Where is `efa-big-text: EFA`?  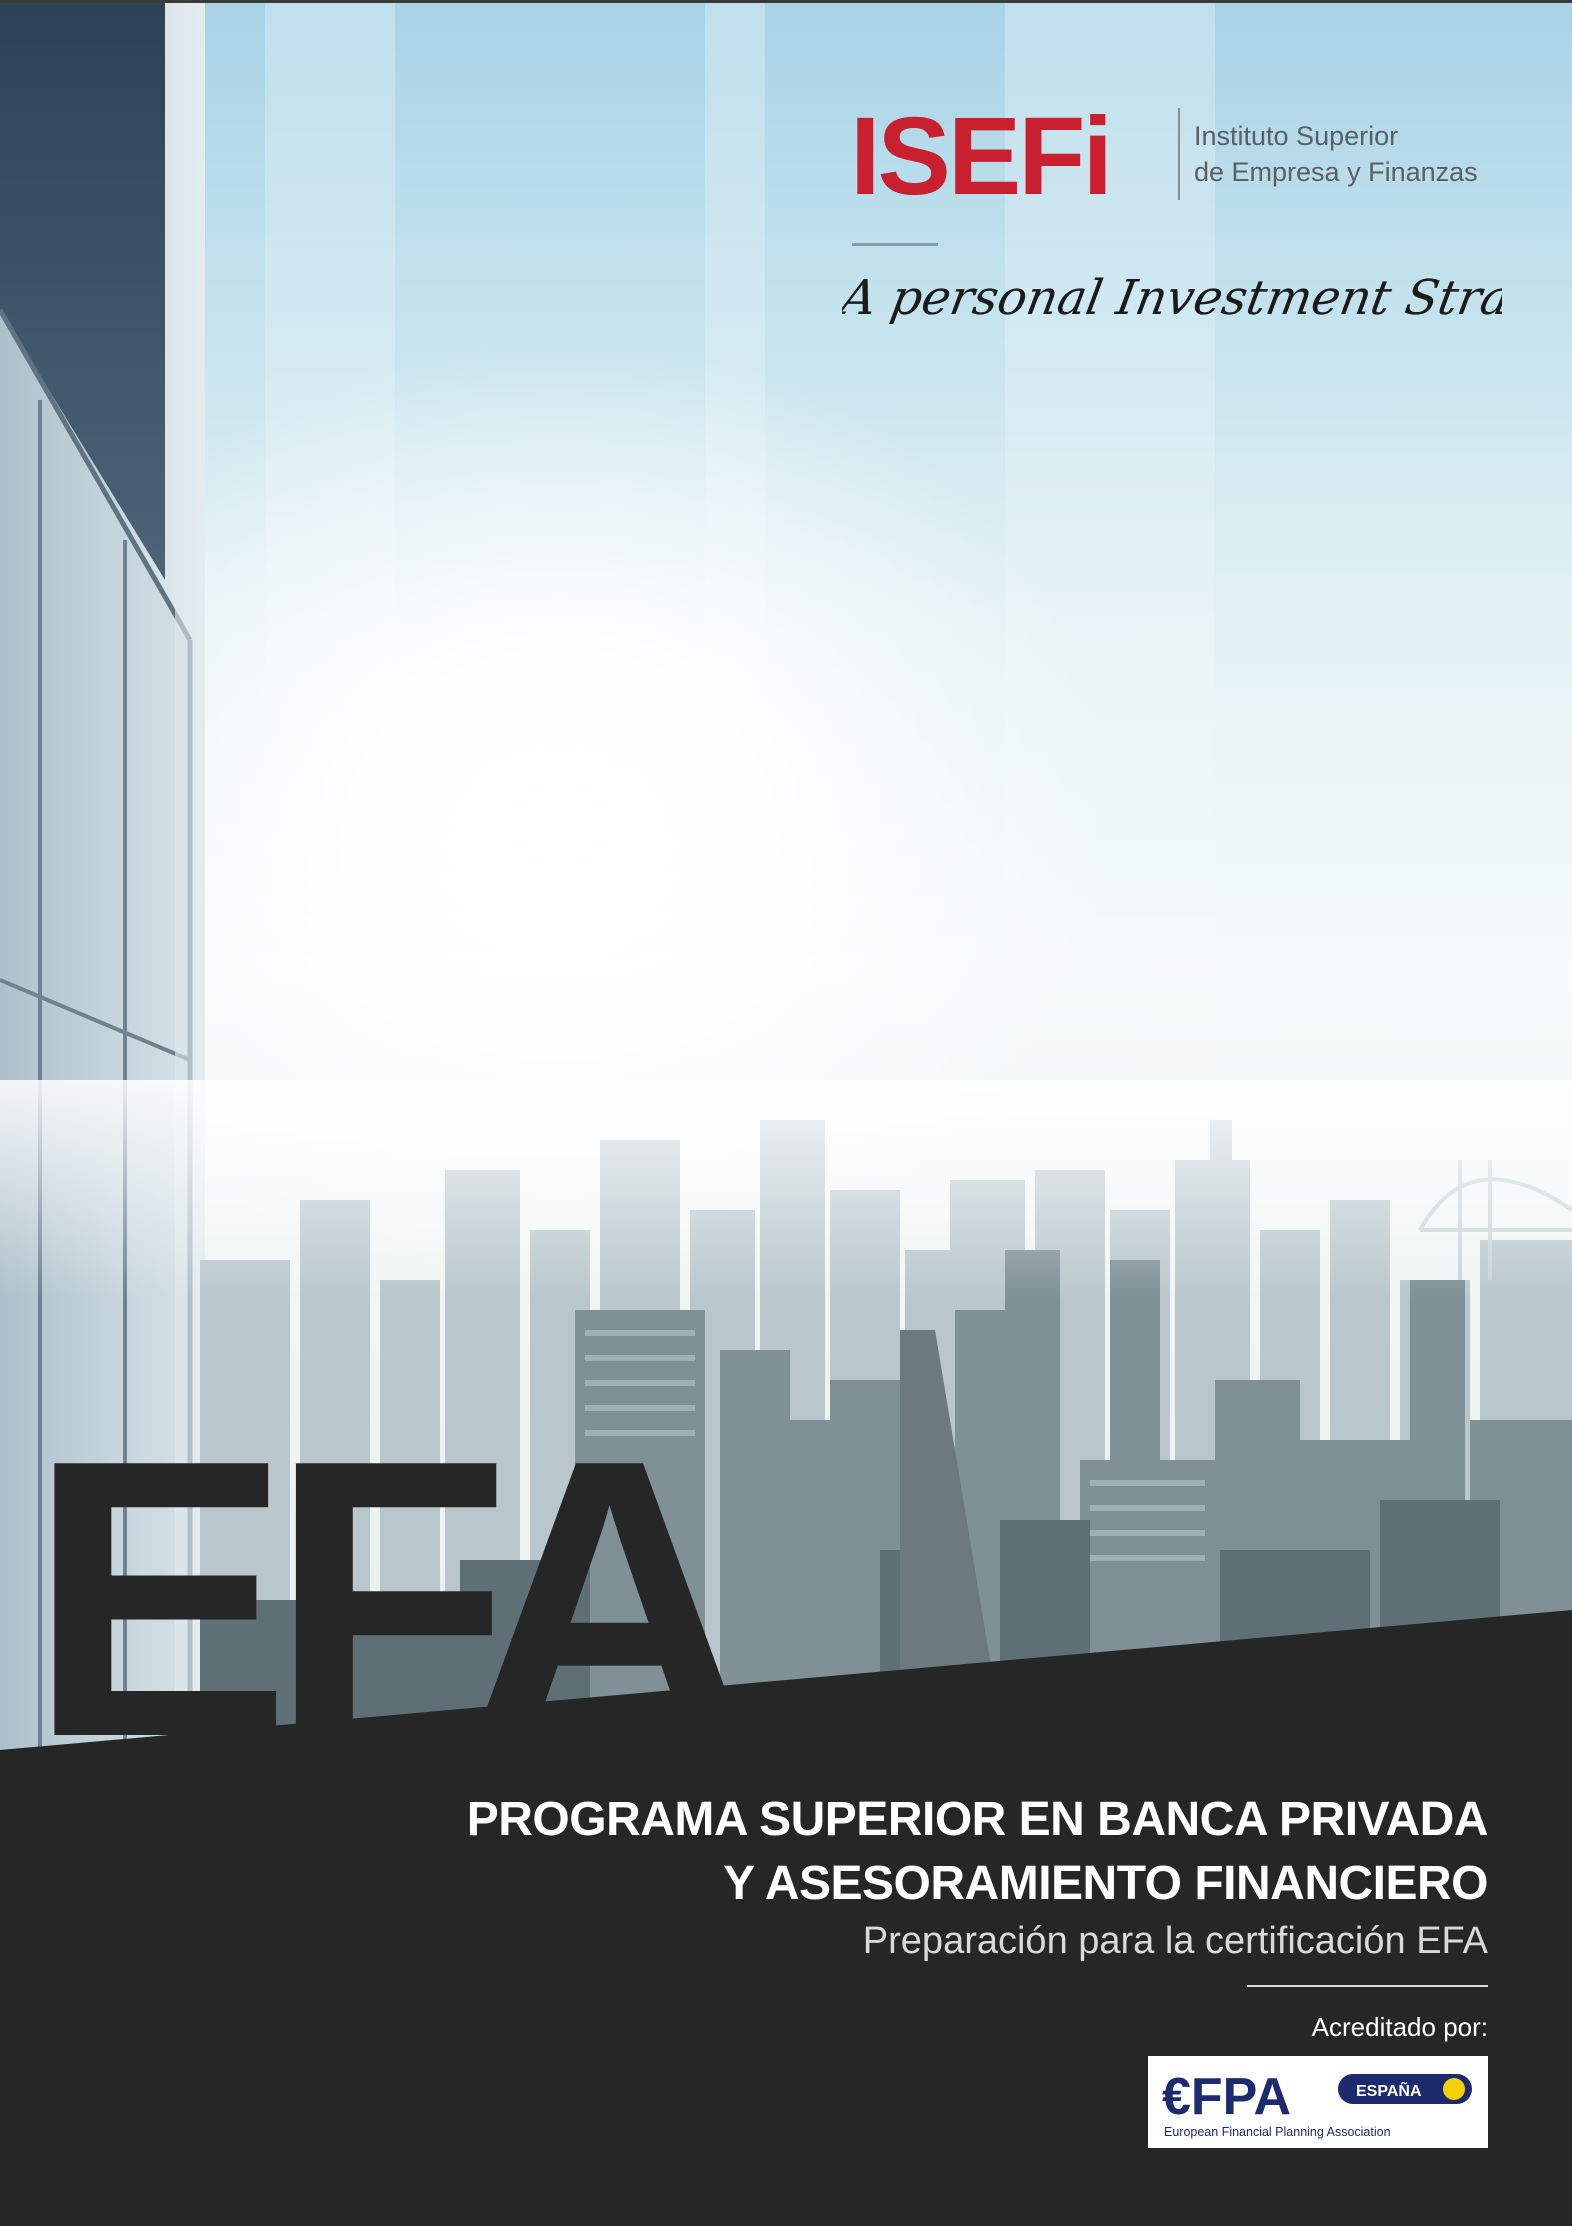 efa-big-text: EFA is located at coordinates (386, 1573).